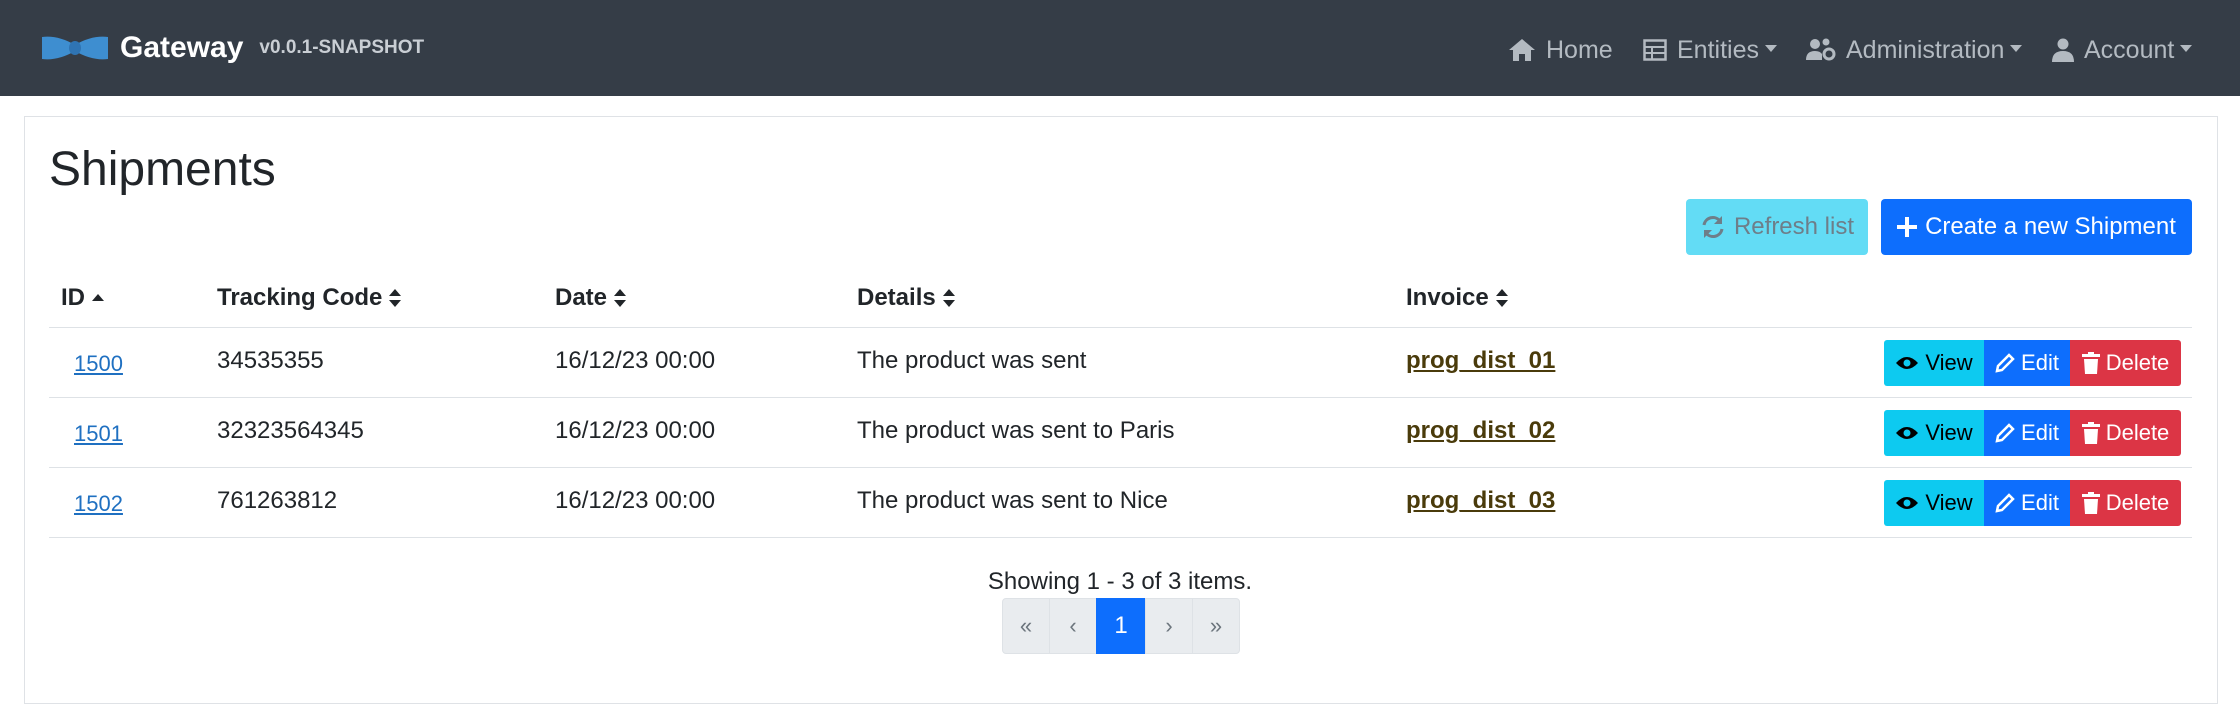 This screenshot has width=2240, height=712. I want to click on column-header-details: Details, so click(906, 298).